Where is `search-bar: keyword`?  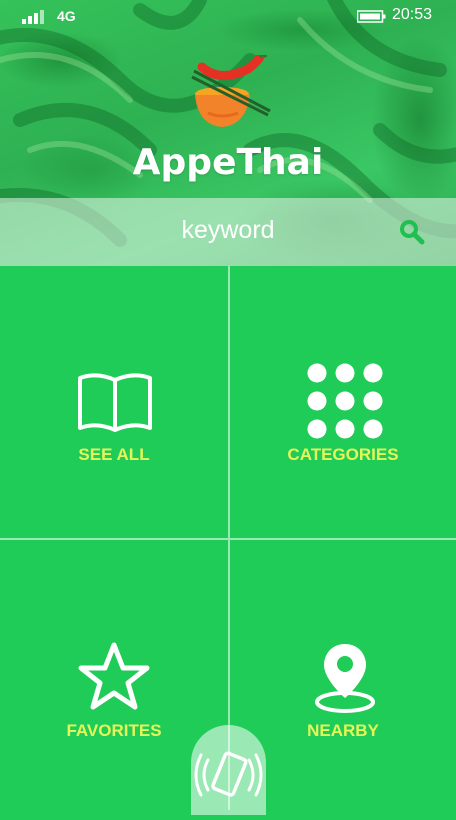 search-bar: keyword is located at coordinates (228, 232).